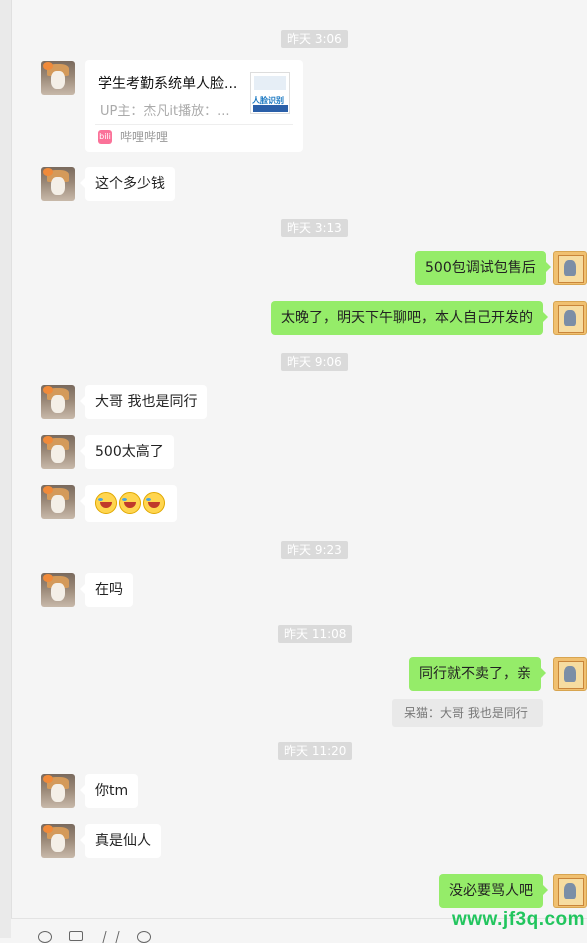  I want to click on message-bubble-outgoing: 同行就不卖了，亲, so click(477, 674).